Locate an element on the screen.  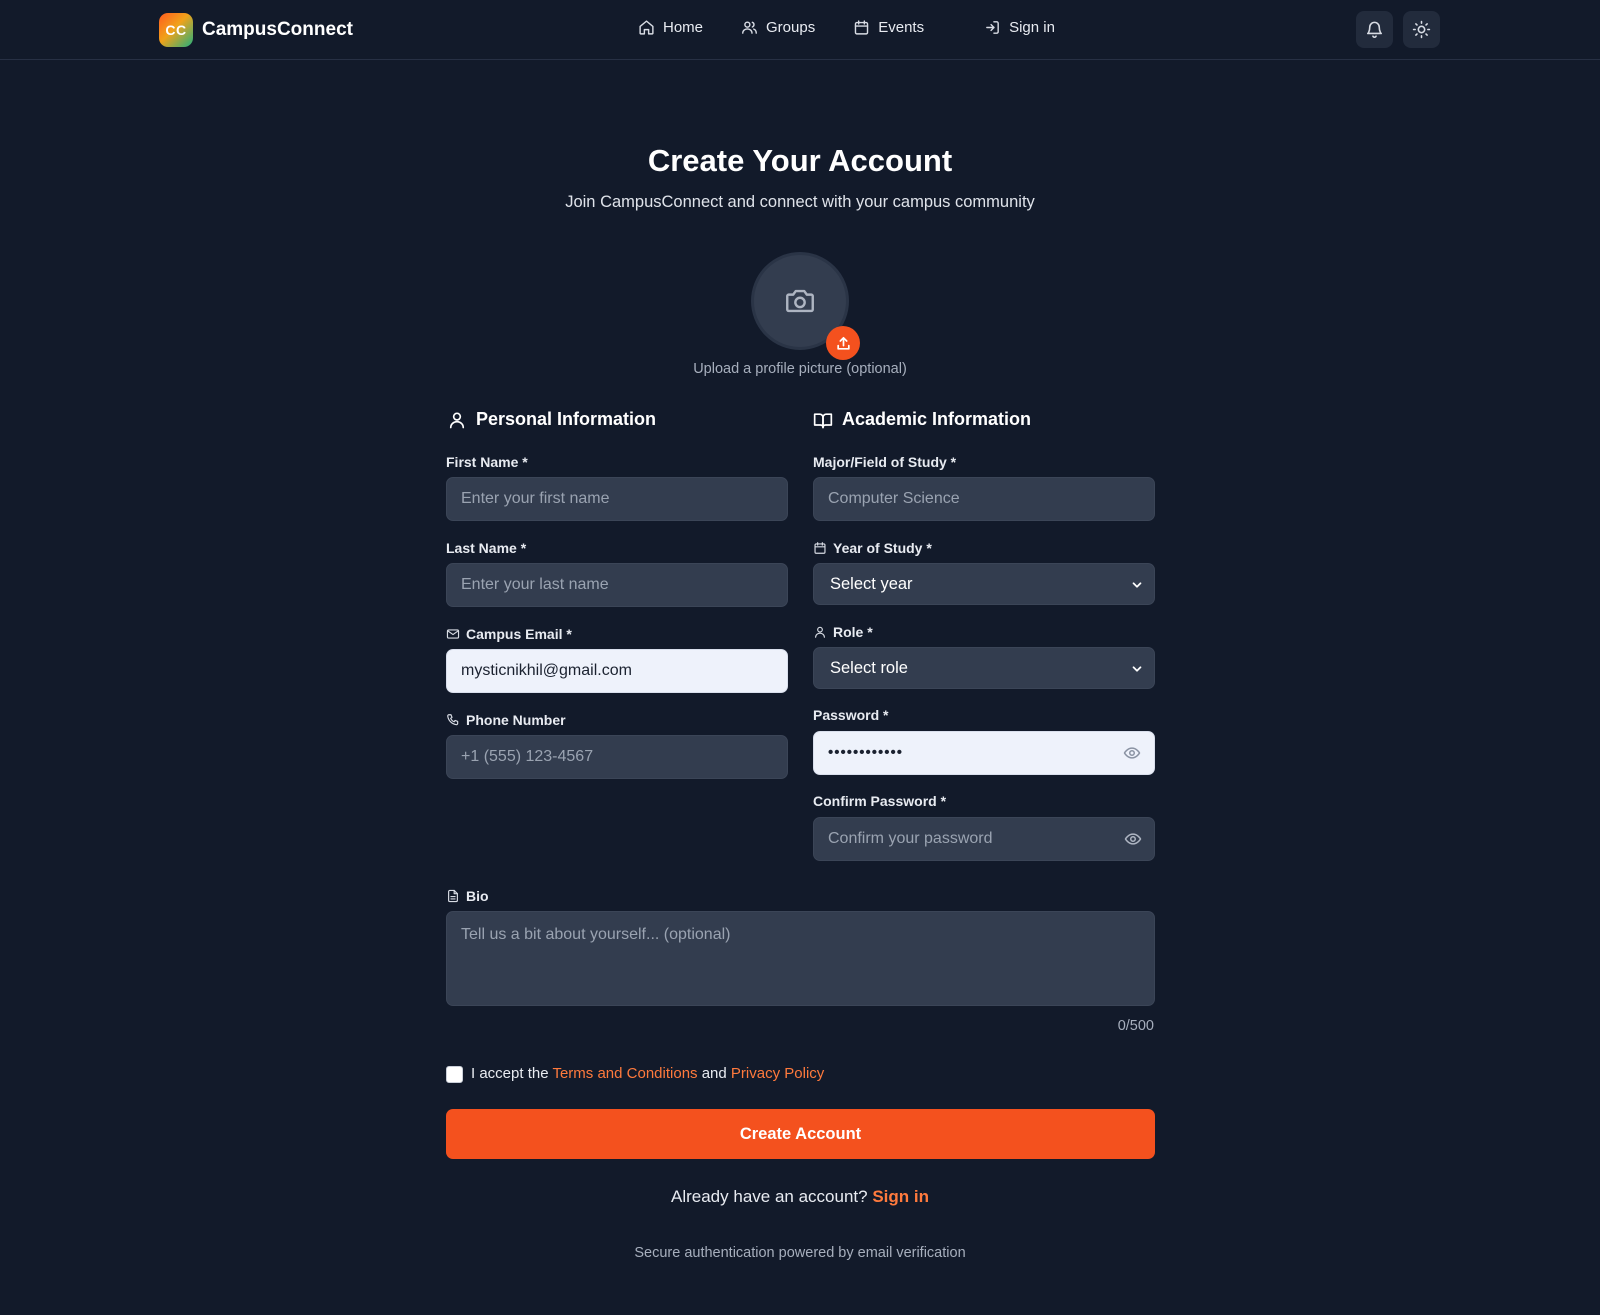
bell-icon is located at coordinates (1374, 30).